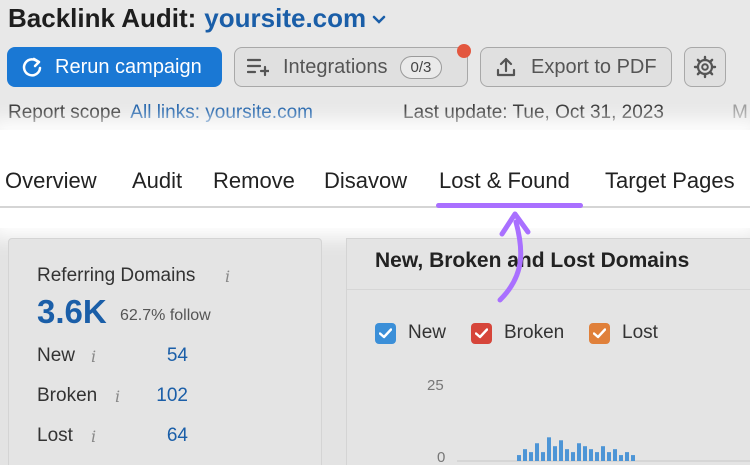 The height and width of the screenshot is (465, 750). What do you see at coordinates (102, 18) in the screenshot?
I see `page-title: Backlink Audit:` at bounding box center [102, 18].